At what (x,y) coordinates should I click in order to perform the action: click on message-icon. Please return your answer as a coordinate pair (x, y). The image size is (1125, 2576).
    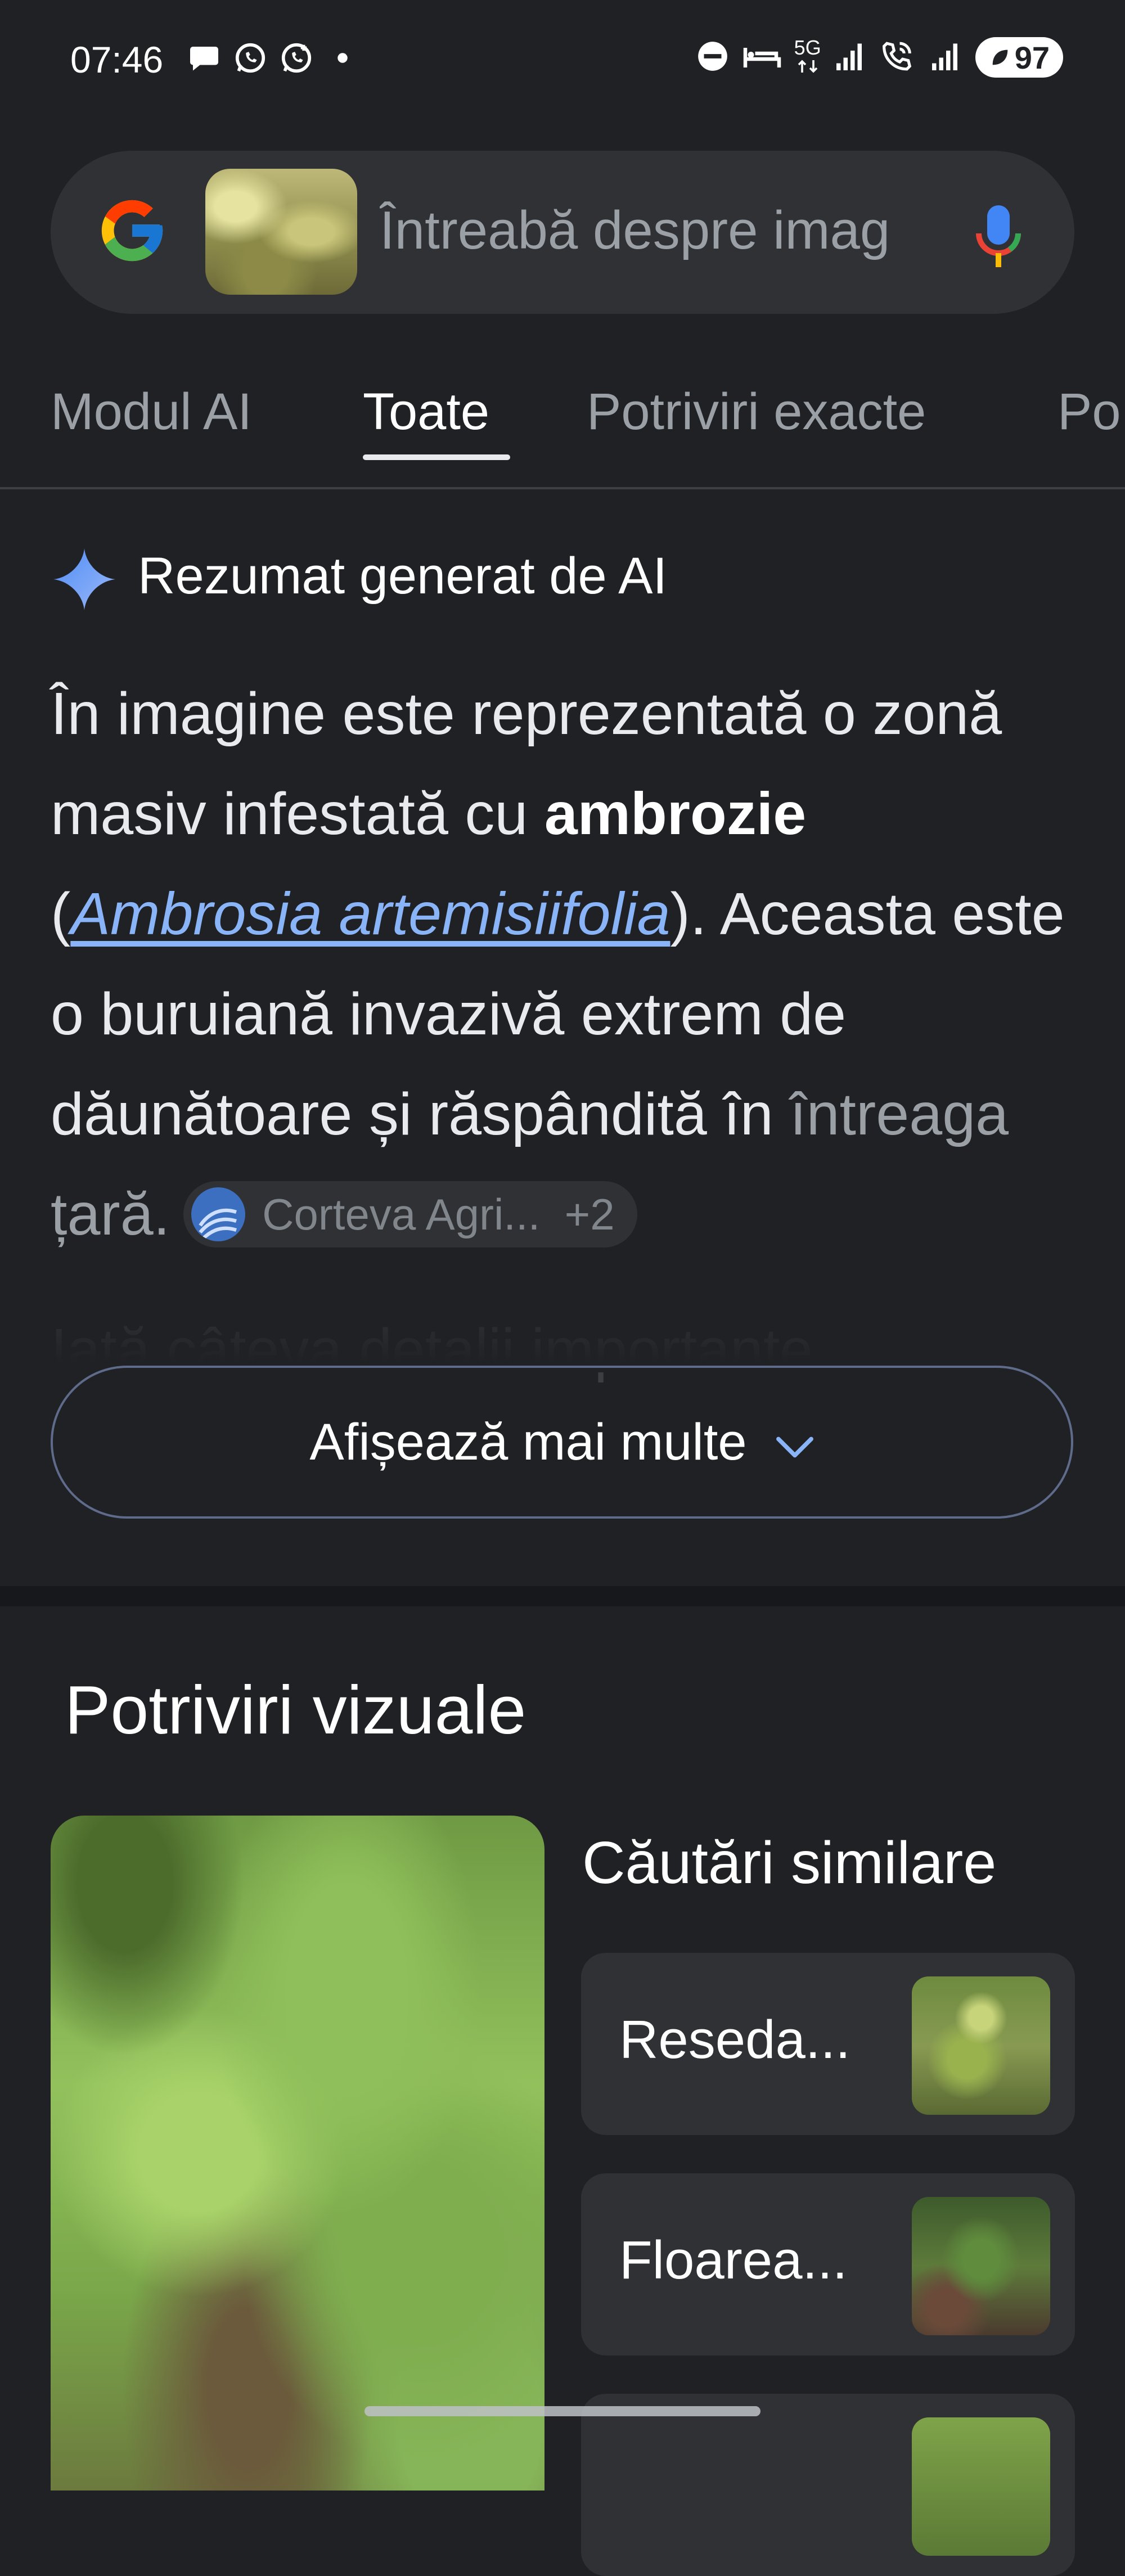
    Looking at the image, I should click on (204, 58).